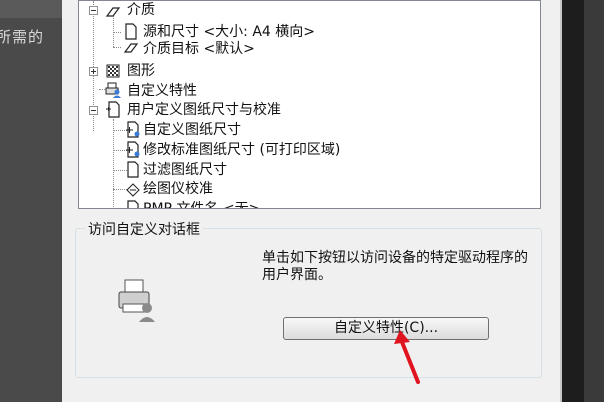  What do you see at coordinates (185, 170) in the screenshot?
I see `tree-item-filter-paper-size: 过滤图纸尺寸` at bounding box center [185, 170].